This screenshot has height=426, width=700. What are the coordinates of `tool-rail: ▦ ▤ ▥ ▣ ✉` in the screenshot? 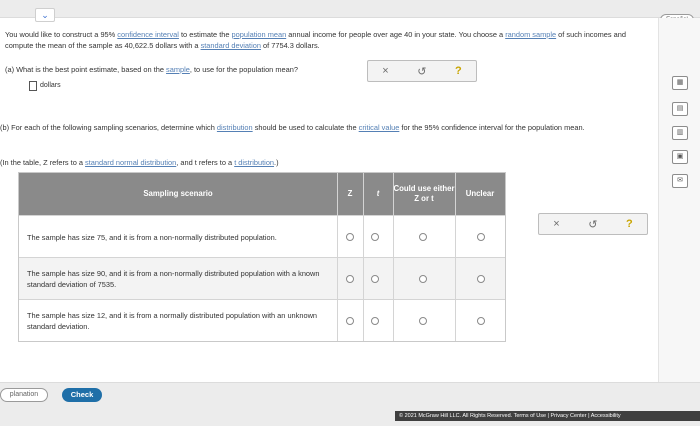 It's located at (679, 208).